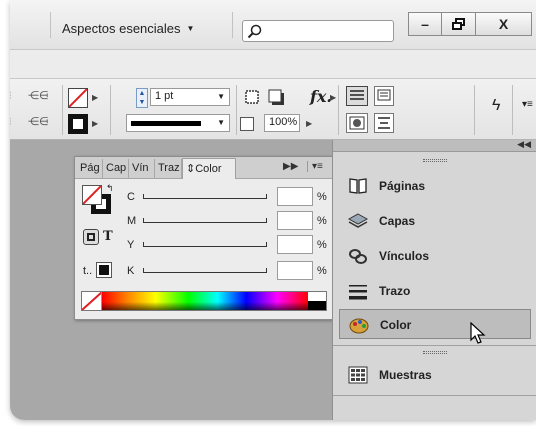 This screenshot has height=426, width=536. I want to click on magenta-slider, so click(205, 220).